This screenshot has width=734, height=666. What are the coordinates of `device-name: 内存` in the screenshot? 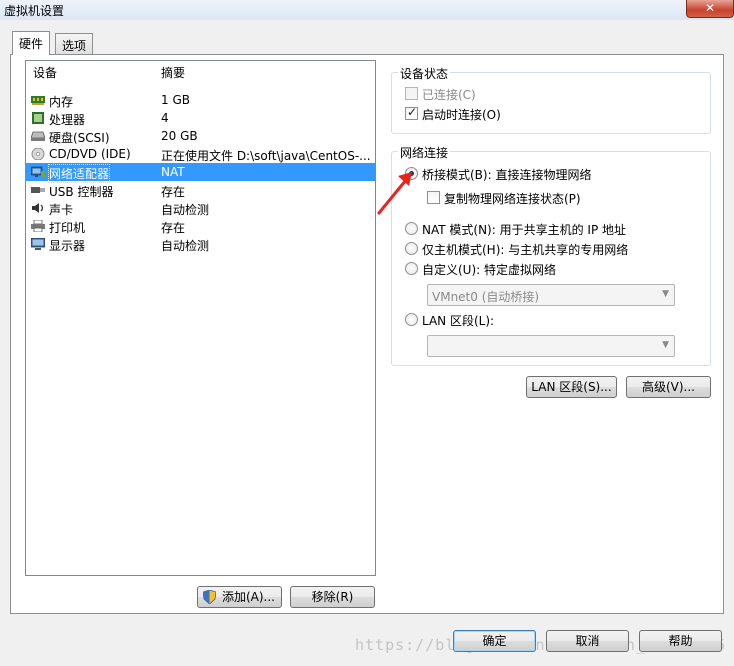 It's located at (61, 102).